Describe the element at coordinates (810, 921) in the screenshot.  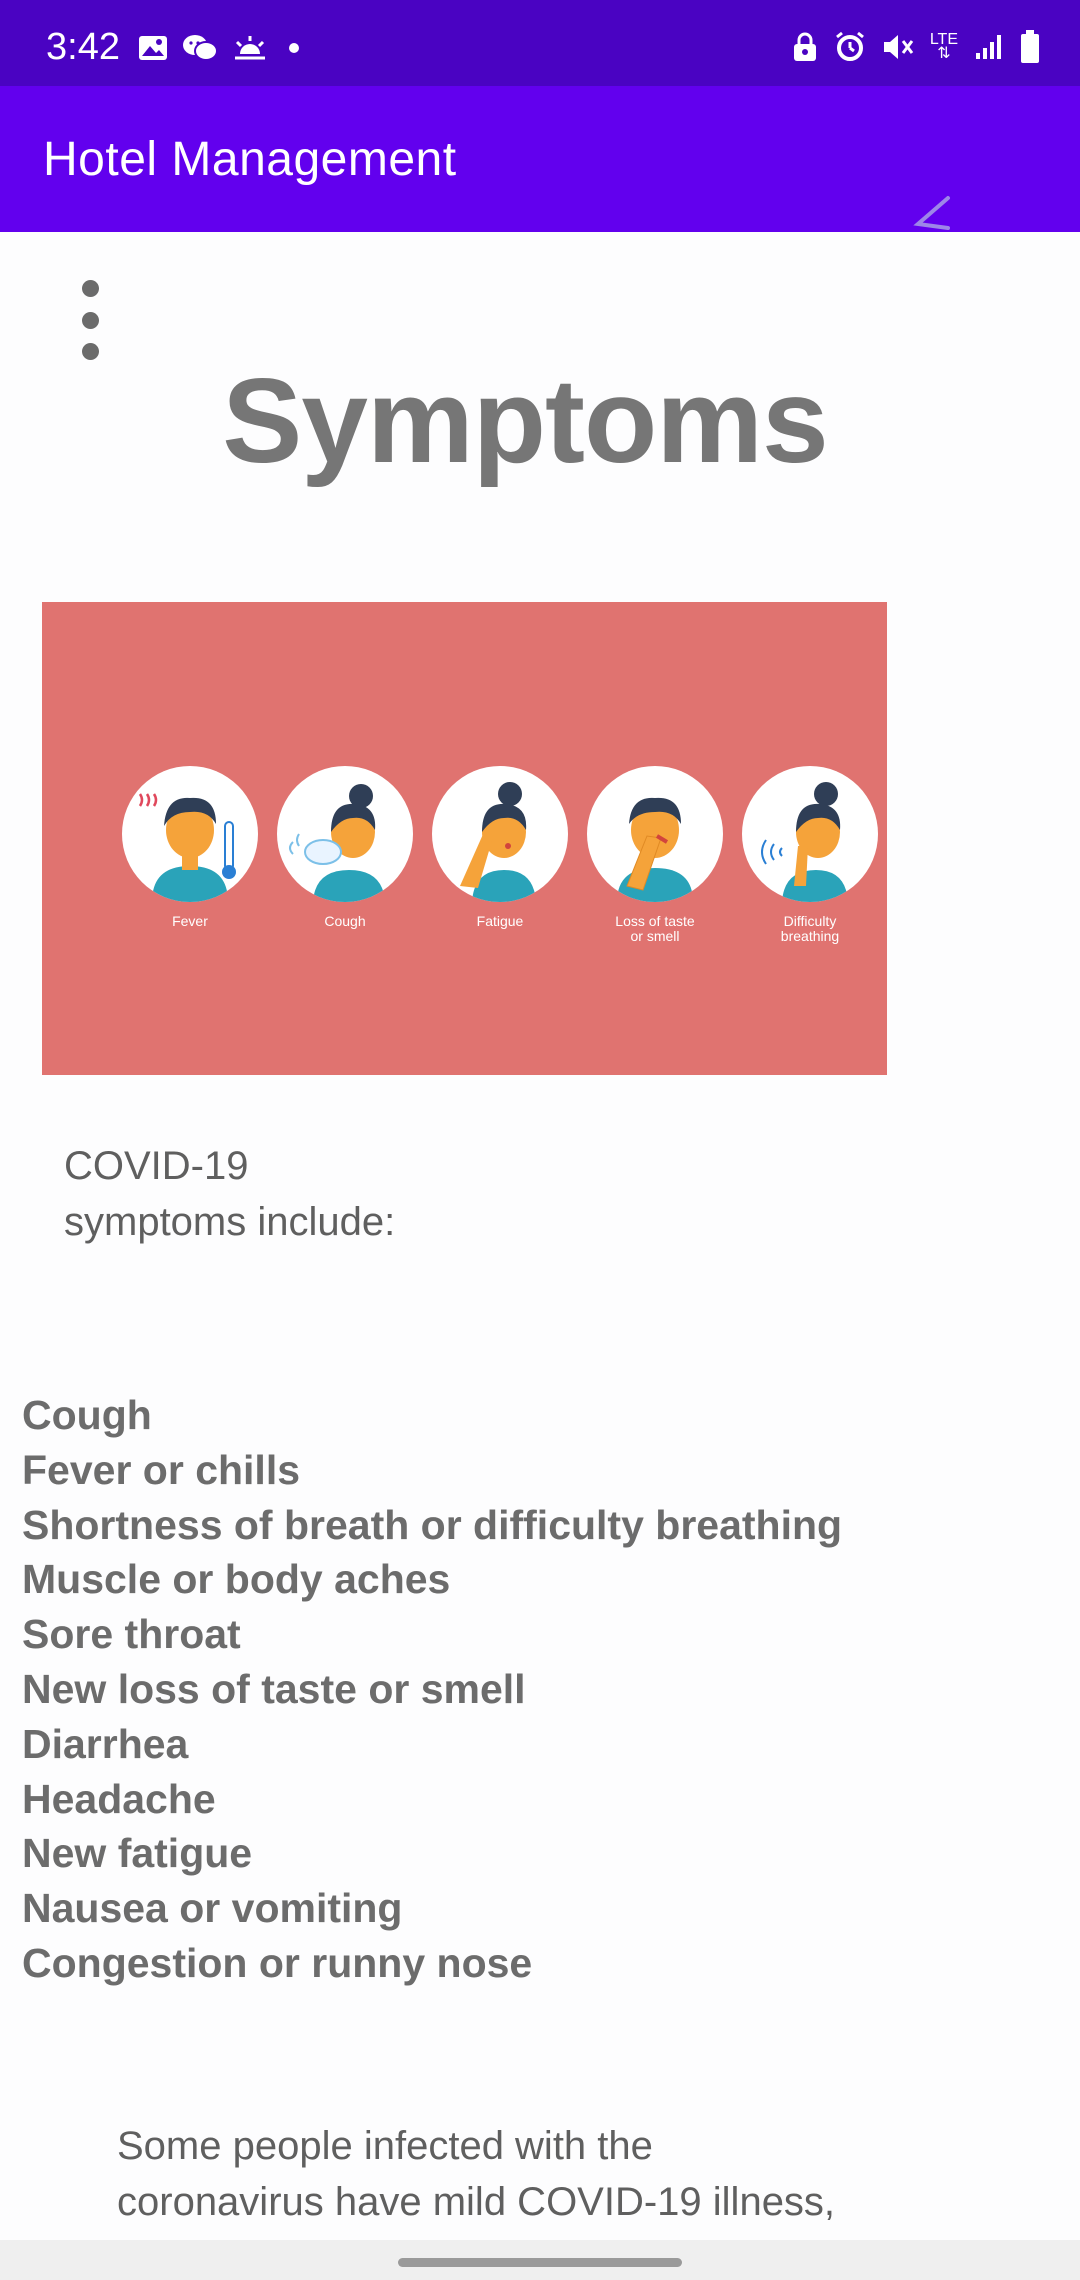
I see `symptom-label-line: Difficulty` at that location.